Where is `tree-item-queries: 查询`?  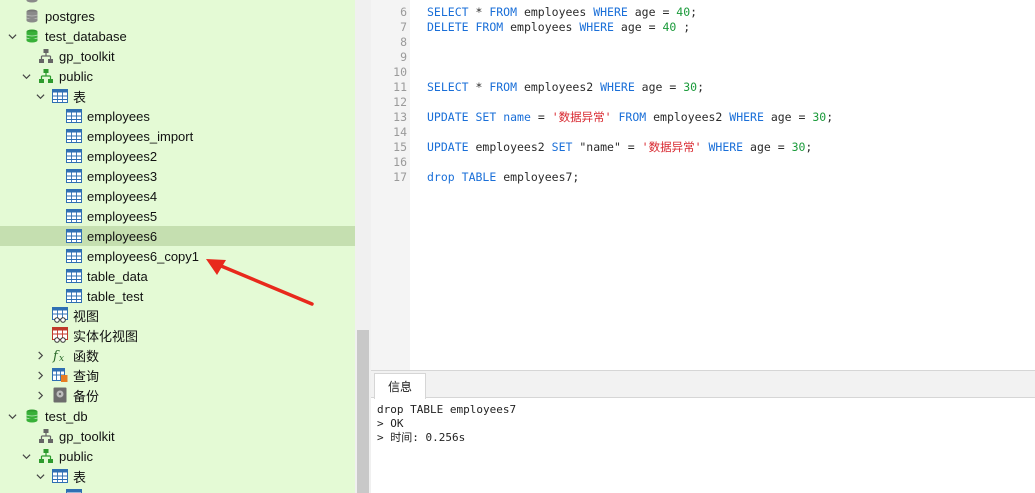 tree-item-queries: 查询 is located at coordinates (177, 375).